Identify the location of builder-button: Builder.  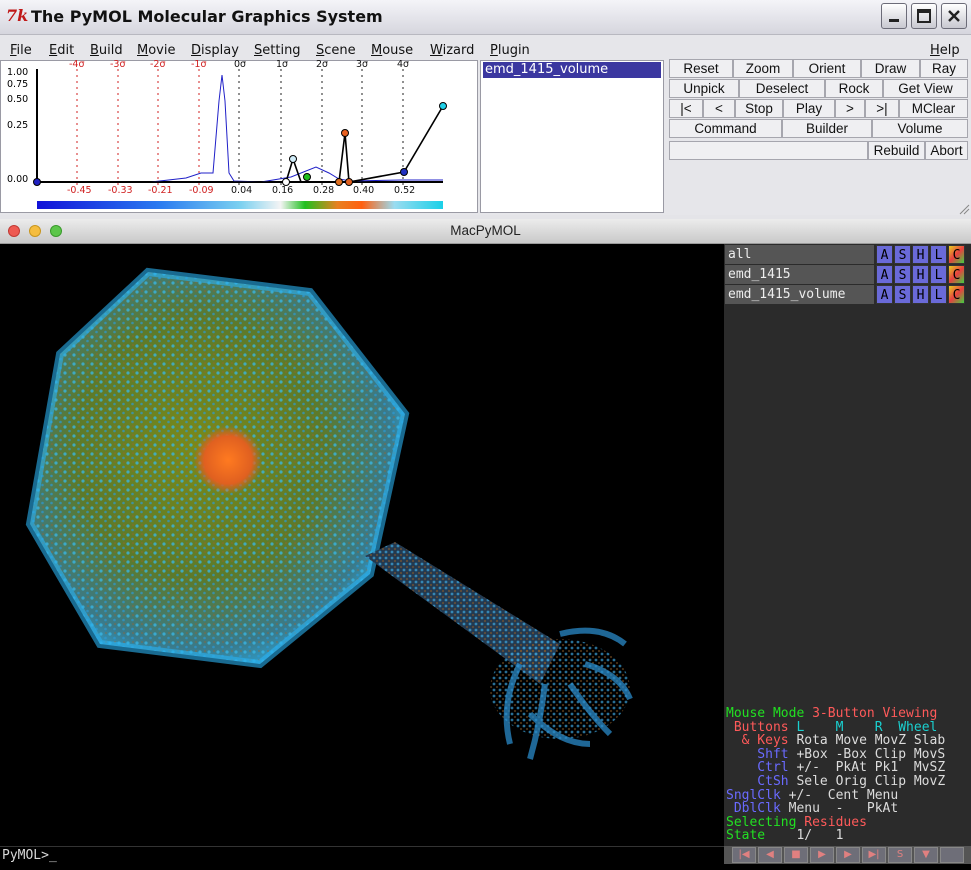
(827, 128).